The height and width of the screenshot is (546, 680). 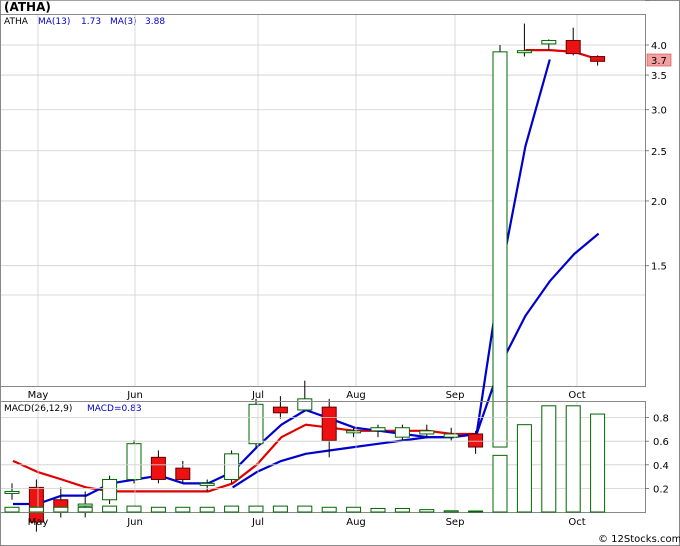 What do you see at coordinates (91, 22) in the screenshot?
I see `legend-ma13-value: 1.73` at bounding box center [91, 22].